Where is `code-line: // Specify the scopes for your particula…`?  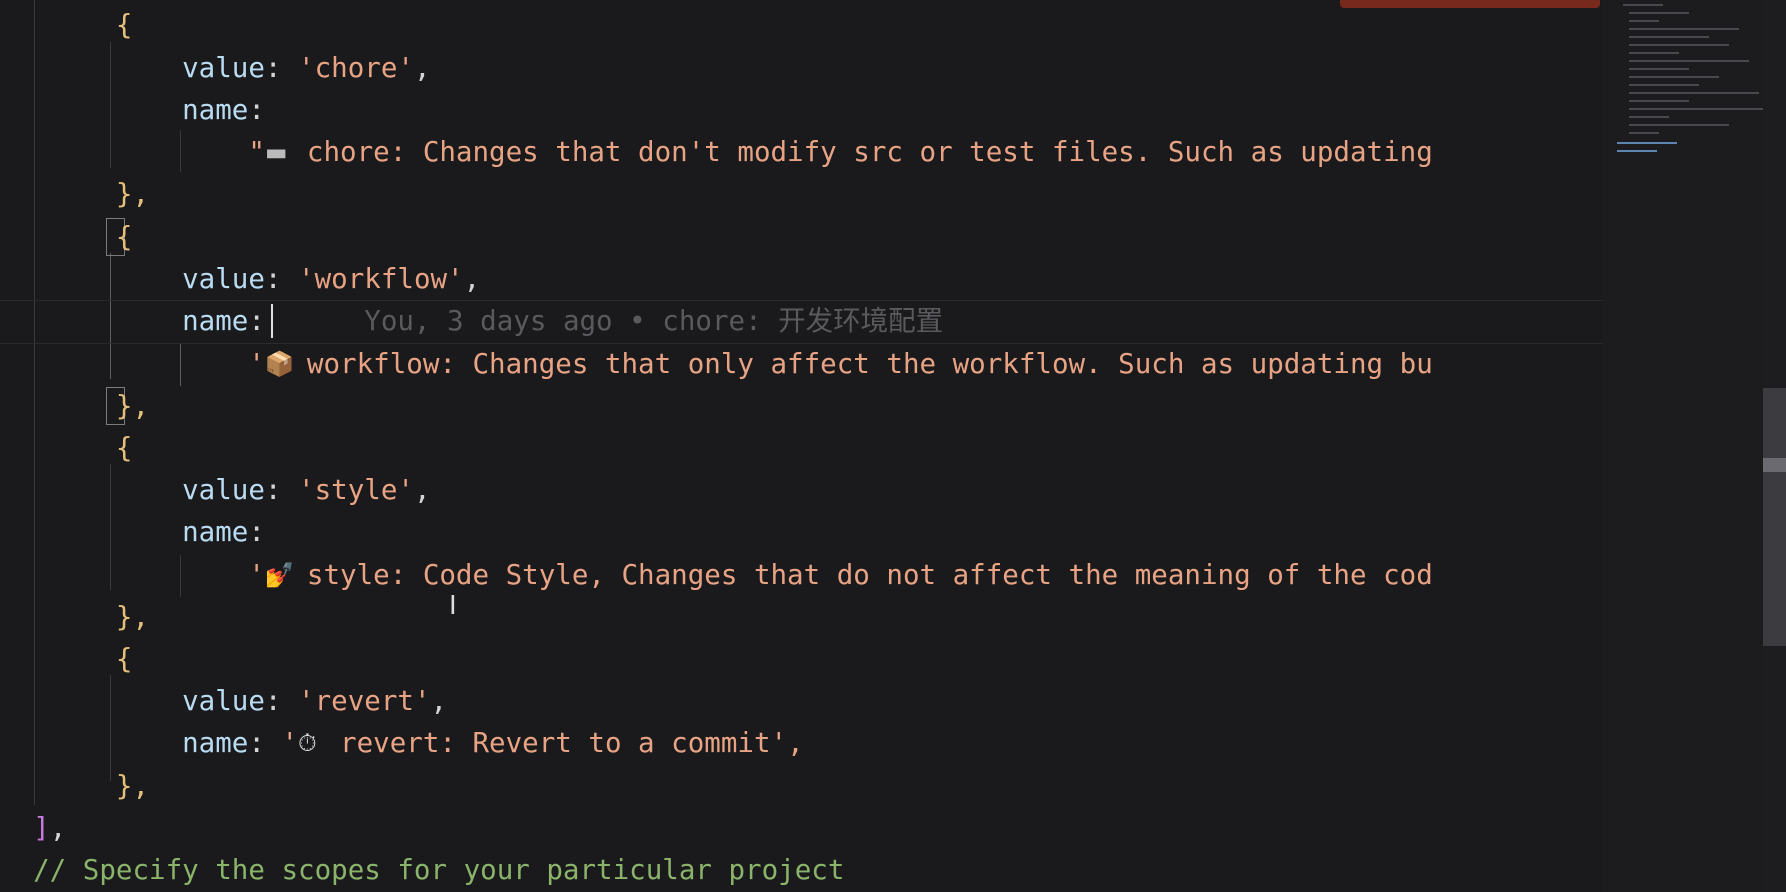 code-line: // Specify the scopes for your particula… is located at coordinates (422, 870).